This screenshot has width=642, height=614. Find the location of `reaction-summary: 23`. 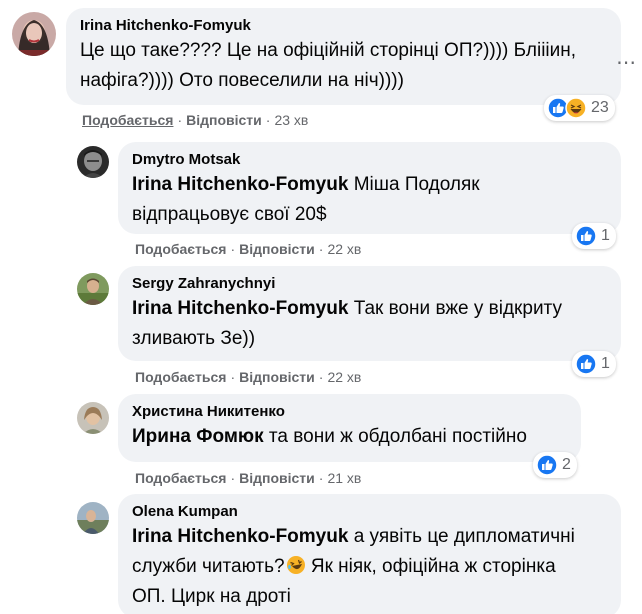

reaction-summary: 23 is located at coordinates (579, 108).